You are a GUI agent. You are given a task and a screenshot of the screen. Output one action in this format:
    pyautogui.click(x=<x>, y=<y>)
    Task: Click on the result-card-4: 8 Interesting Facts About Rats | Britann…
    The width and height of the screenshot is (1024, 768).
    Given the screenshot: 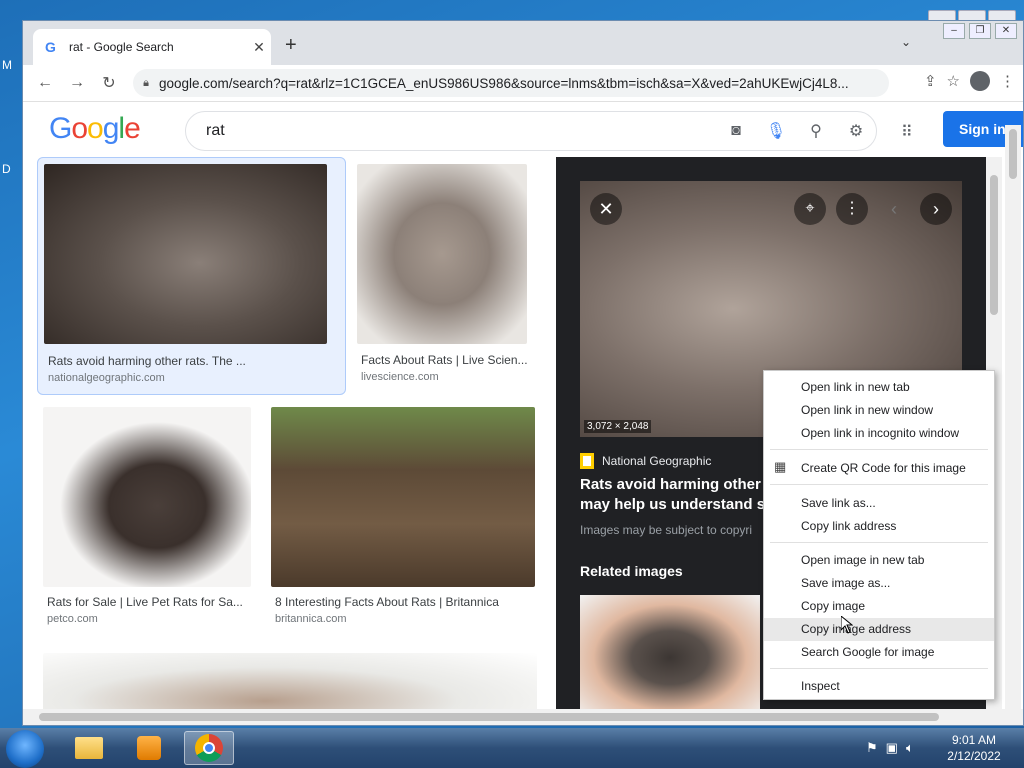 What is the action you would take?
    pyautogui.click(x=405, y=522)
    